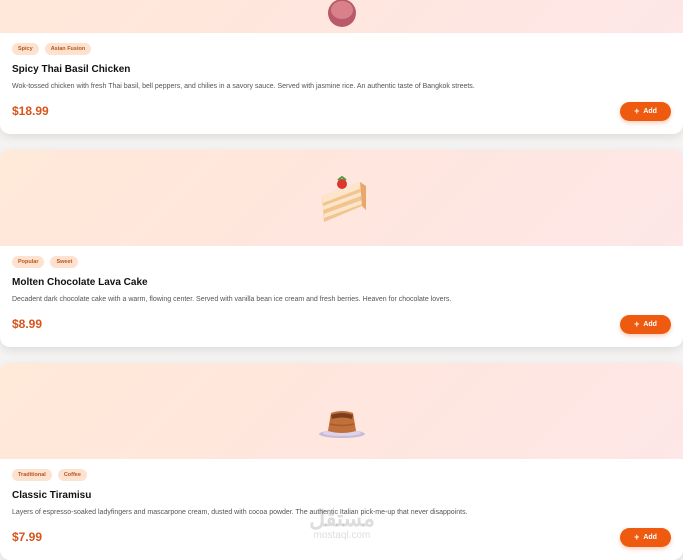  What do you see at coordinates (28, 262) in the screenshot?
I see `tag: Popular` at bounding box center [28, 262].